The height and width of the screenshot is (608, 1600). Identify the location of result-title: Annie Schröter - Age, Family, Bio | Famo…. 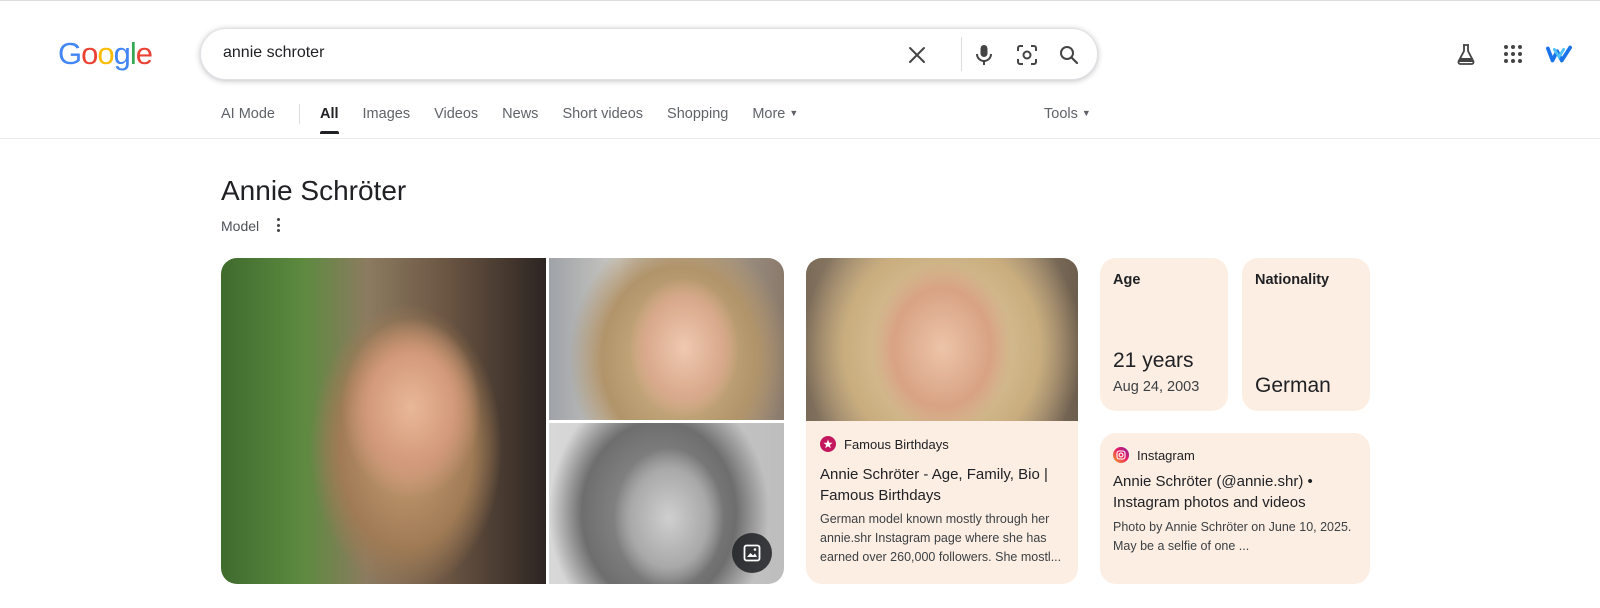
(942, 485).